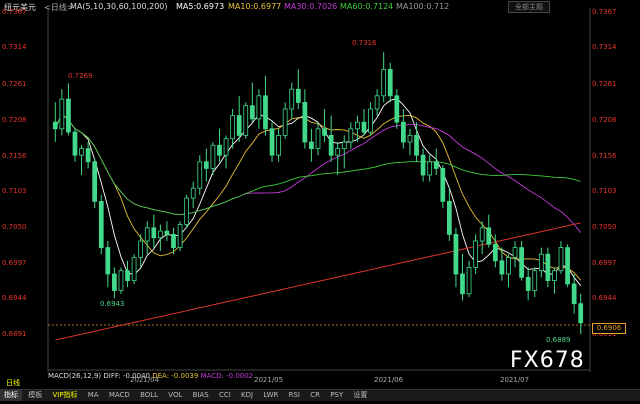 This screenshot has height=404, width=640. I want to click on tab-vol: VOL, so click(175, 395).